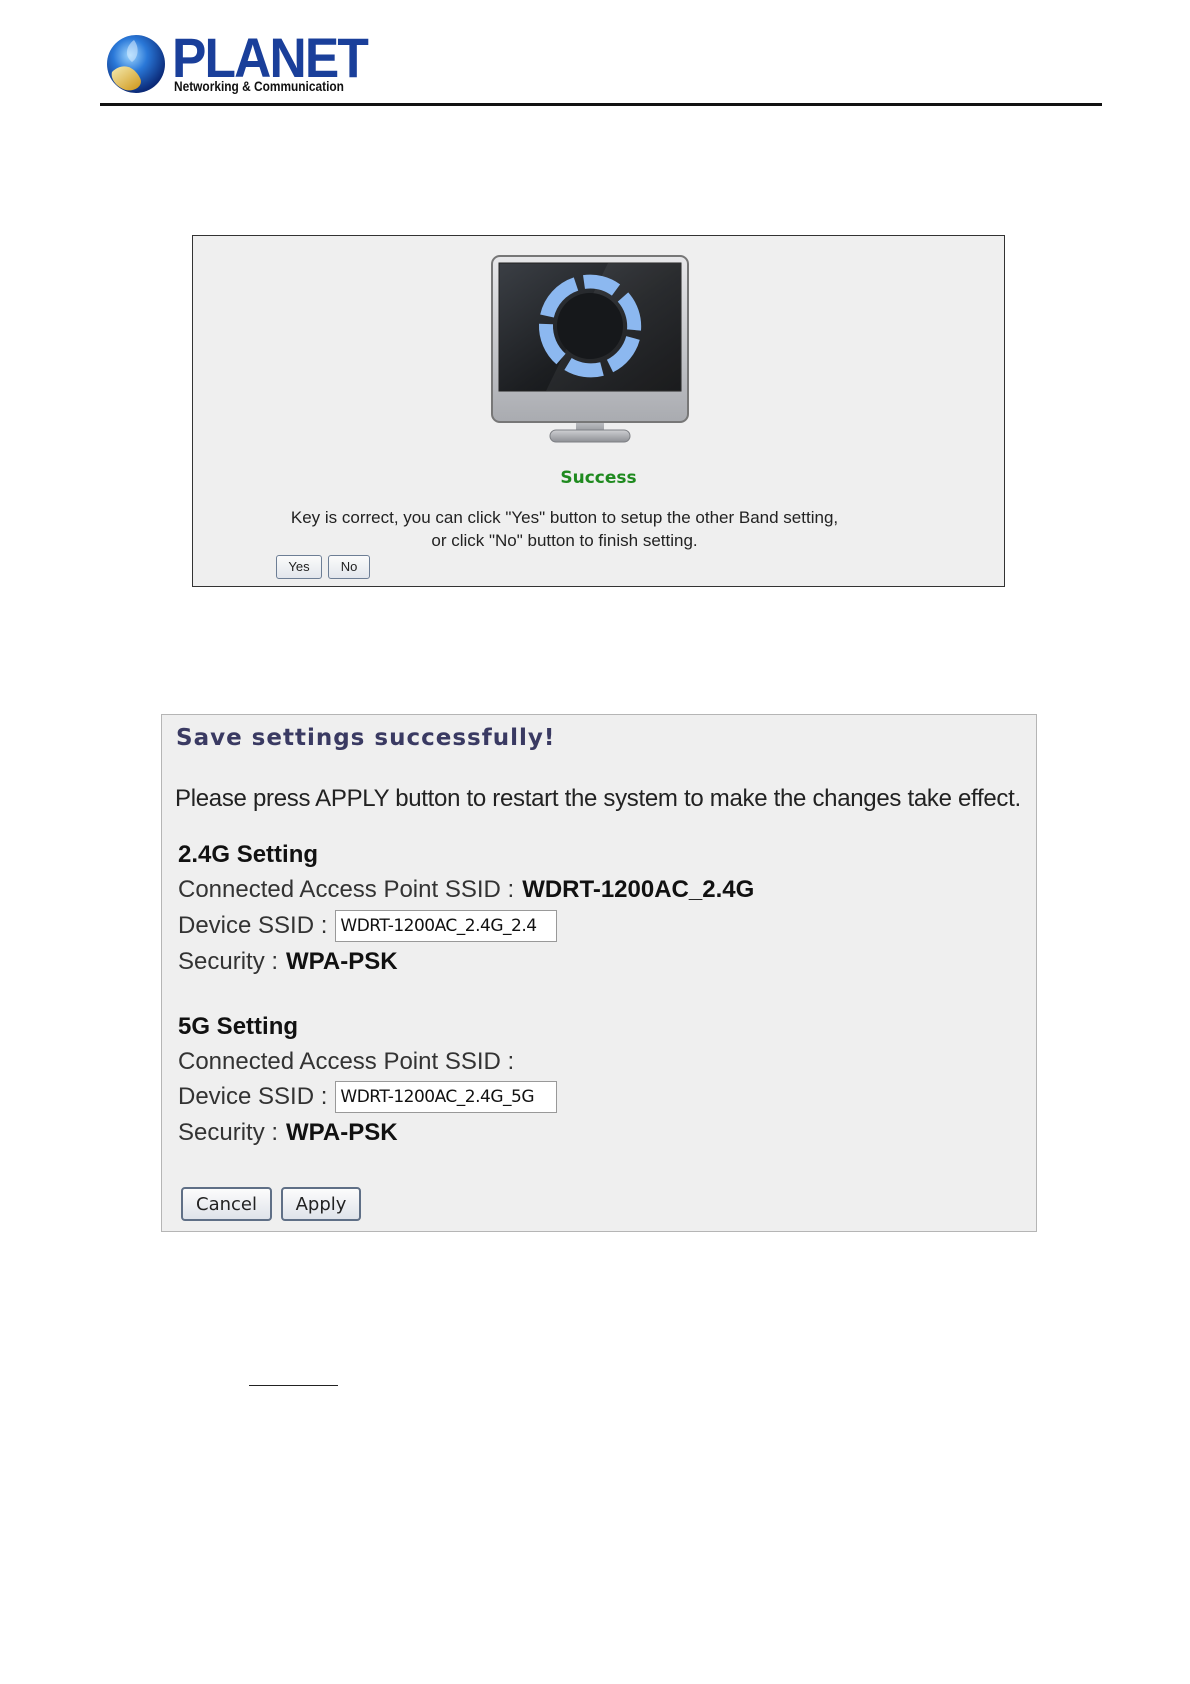  What do you see at coordinates (349, 567) in the screenshot?
I see `no-button: No` at bounding box center [349, 567].